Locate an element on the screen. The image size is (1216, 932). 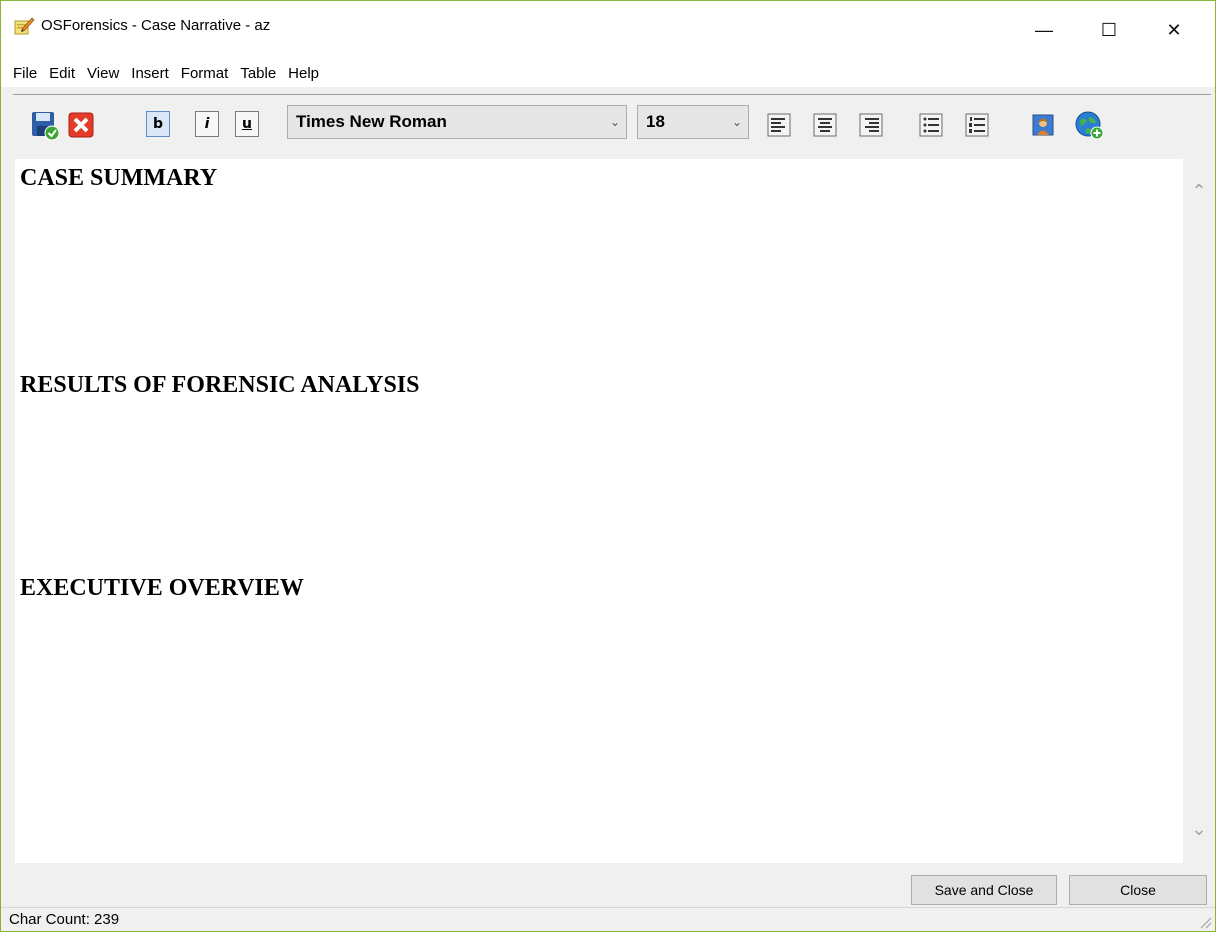
bullet-list-icon is located at coordinates (931, 125).